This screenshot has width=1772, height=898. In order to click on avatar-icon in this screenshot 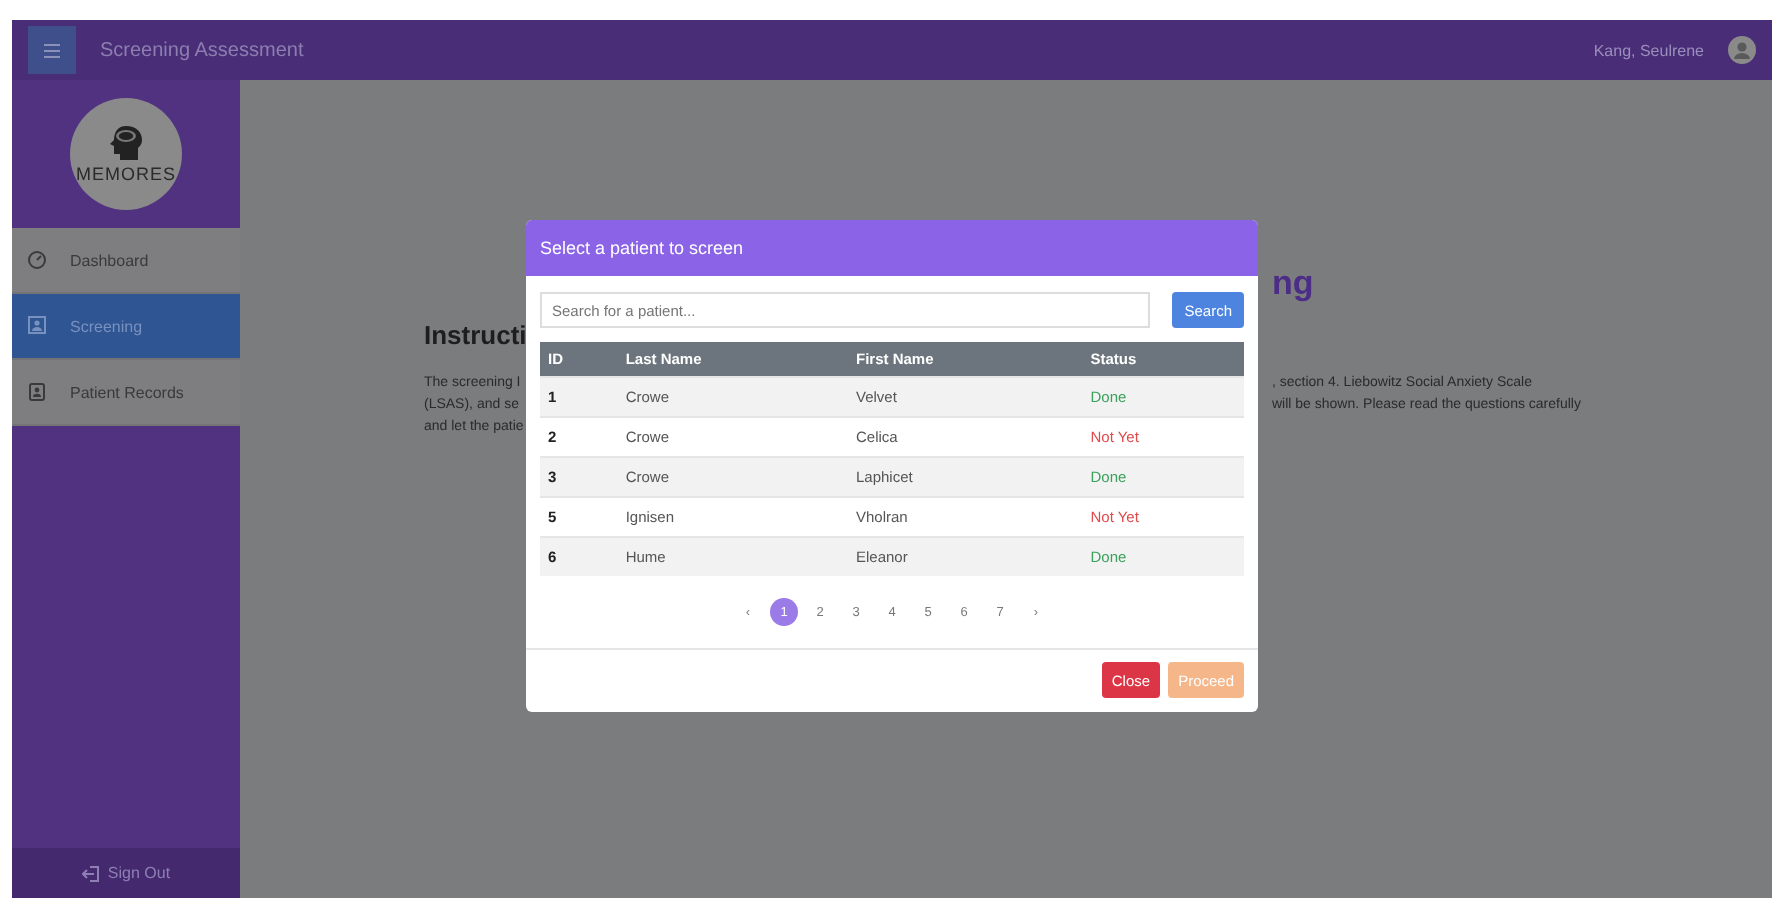, I will do `click(1742, 50)`.